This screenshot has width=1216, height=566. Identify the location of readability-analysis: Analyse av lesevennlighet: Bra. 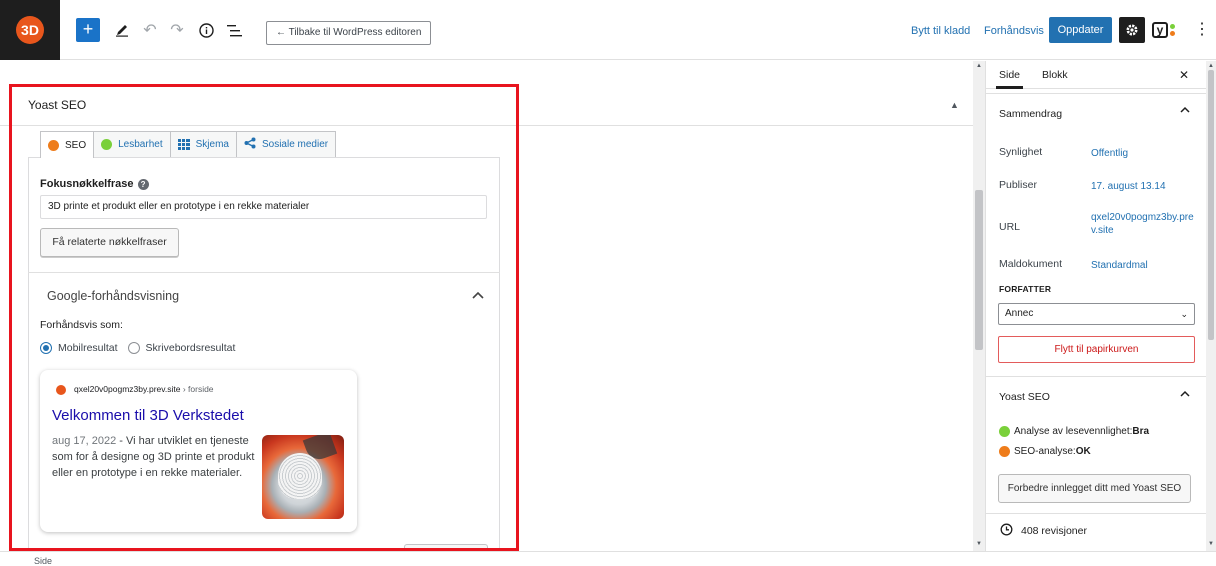
(1074, 431).